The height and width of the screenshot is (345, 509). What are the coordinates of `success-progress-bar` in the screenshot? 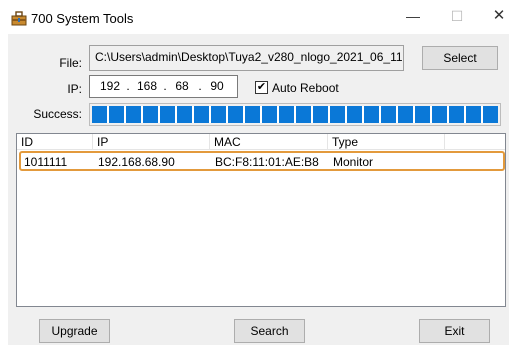 It's located at (295, 114).